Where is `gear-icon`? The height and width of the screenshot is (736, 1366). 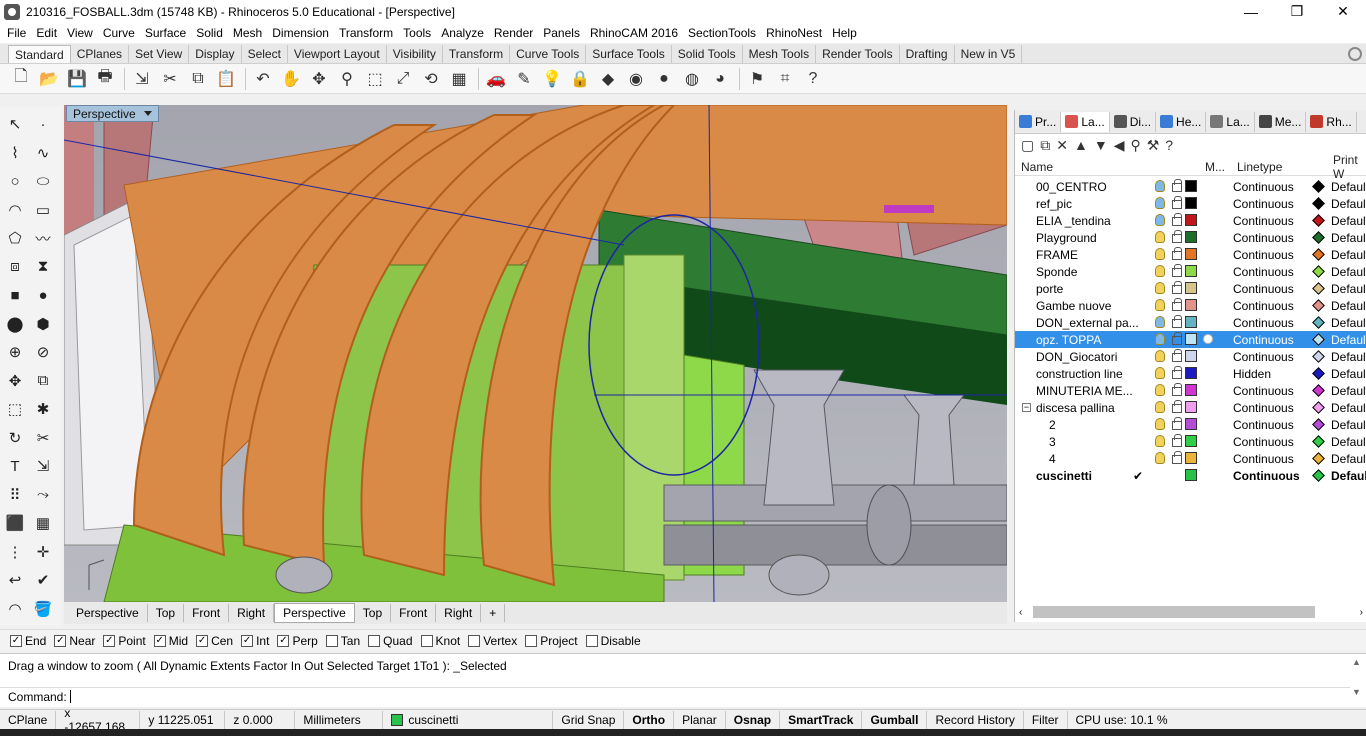
gear-icon is located at coordinates (1355, 54).